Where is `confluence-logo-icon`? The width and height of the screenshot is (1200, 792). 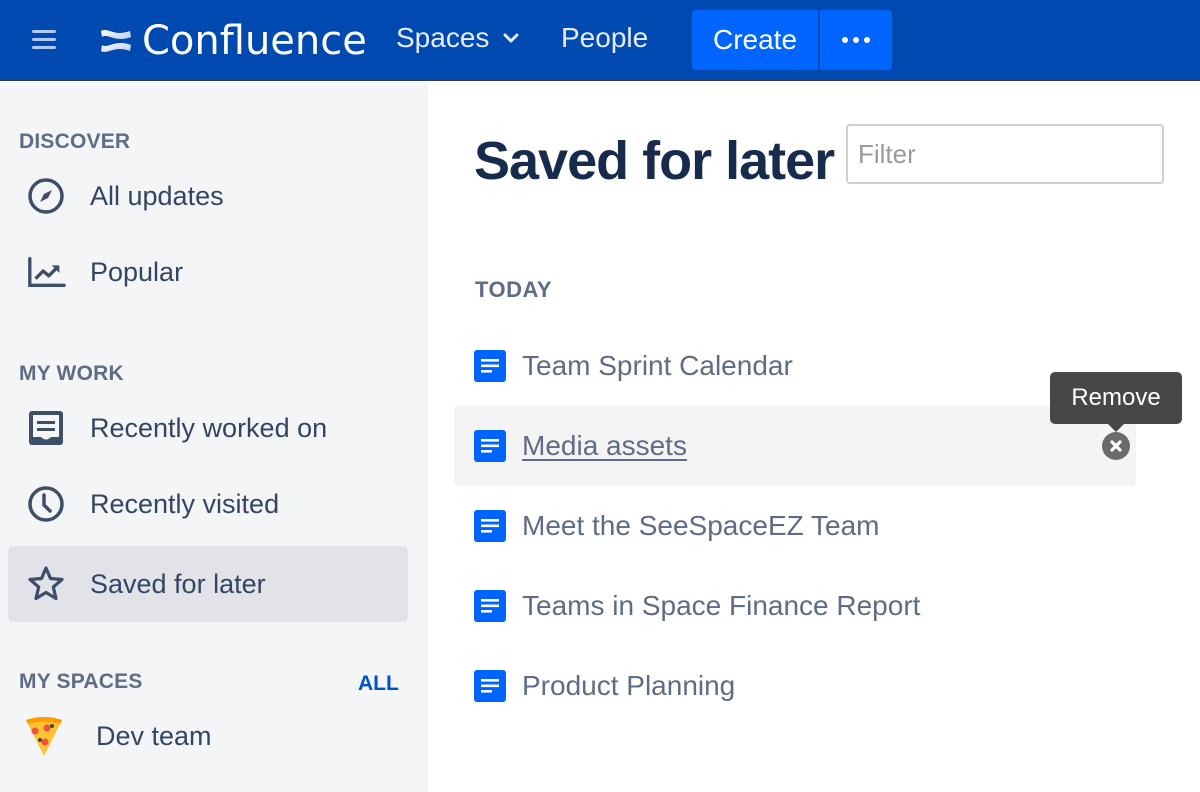 confluence-logo-icon is located at coordinates (116, 41).